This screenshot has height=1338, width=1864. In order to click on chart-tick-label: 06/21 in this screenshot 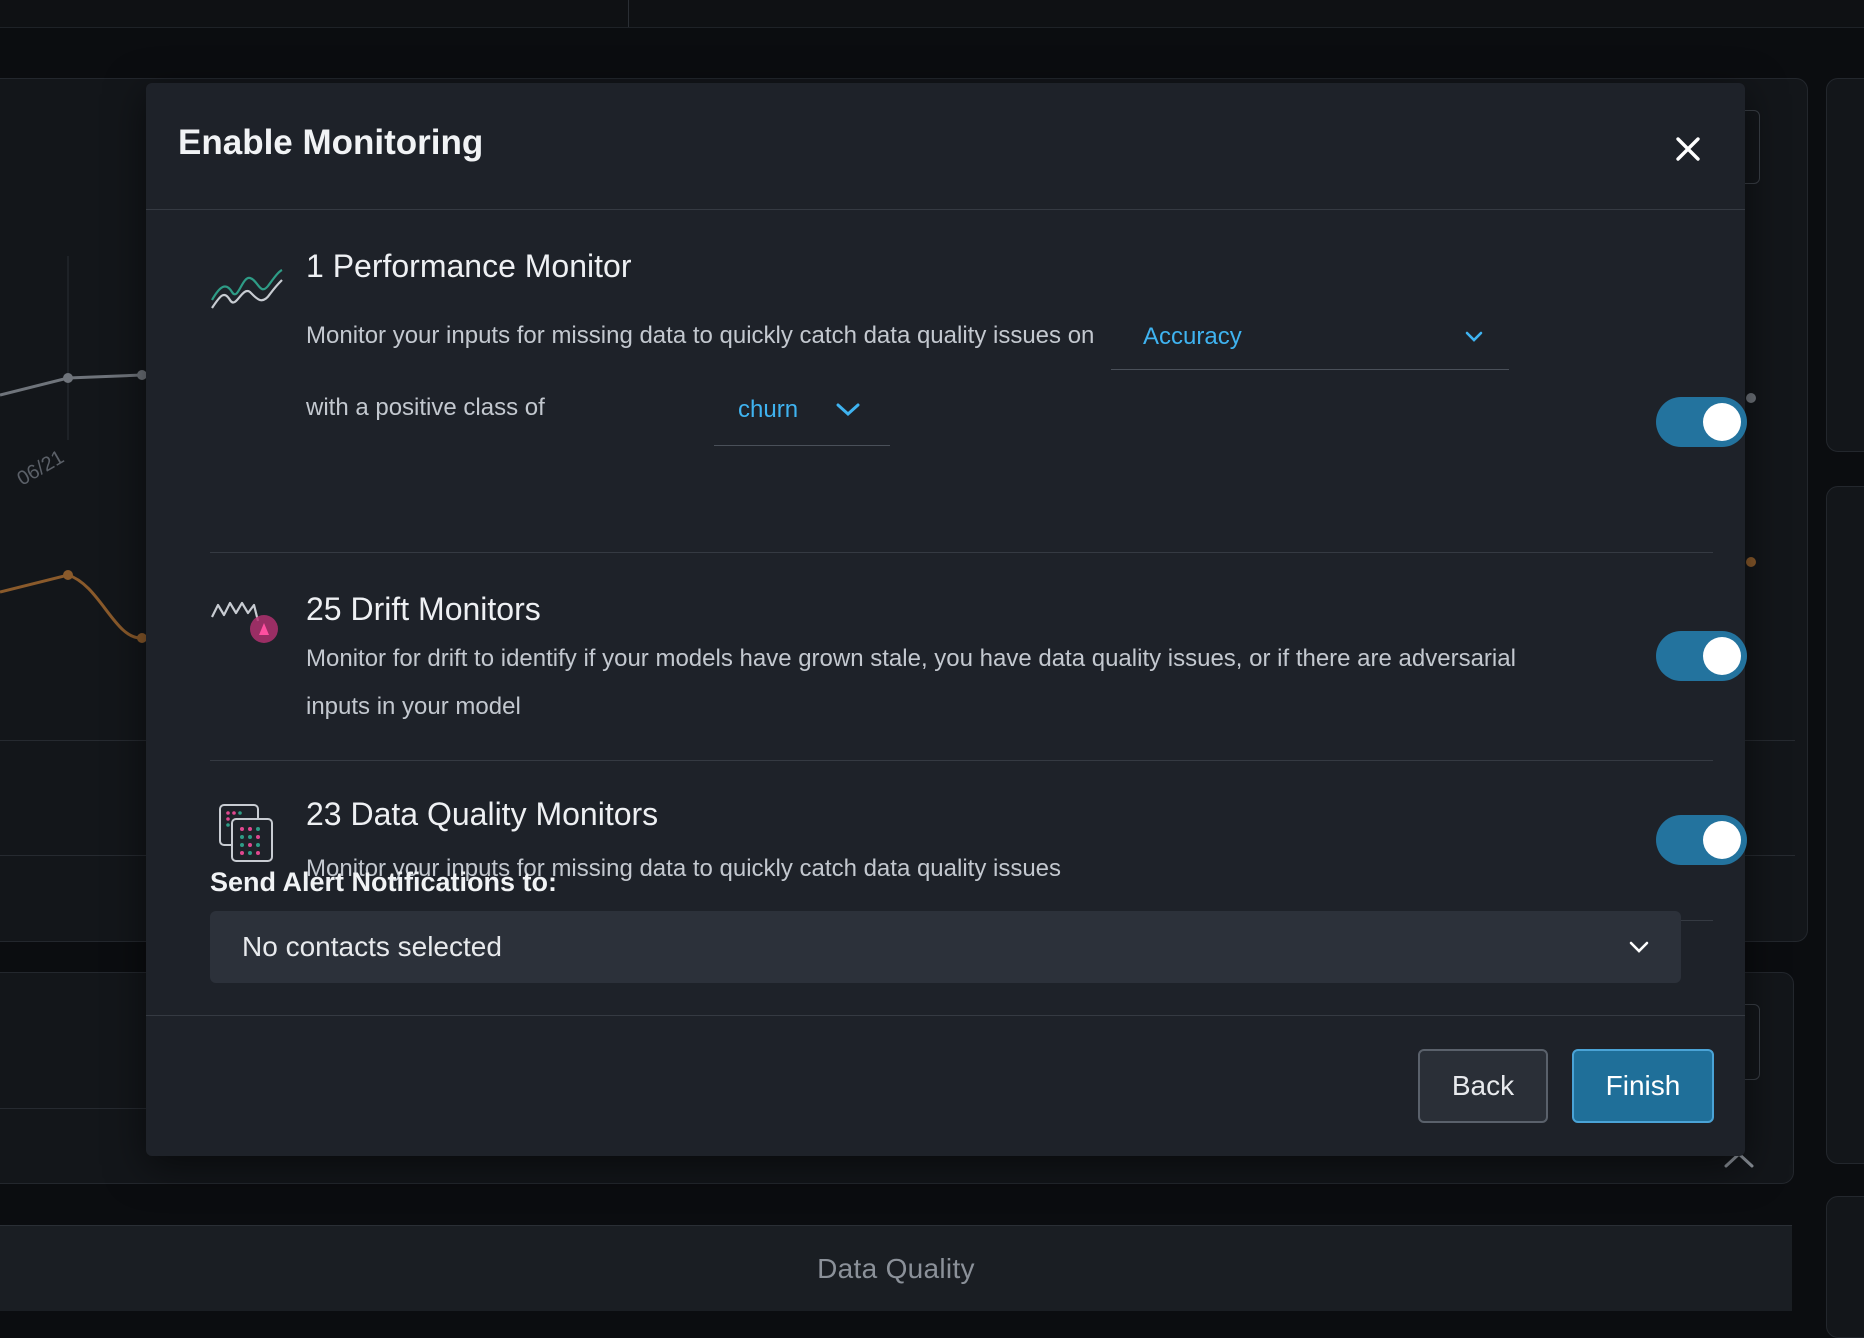, I will do `click(41, 468)`.